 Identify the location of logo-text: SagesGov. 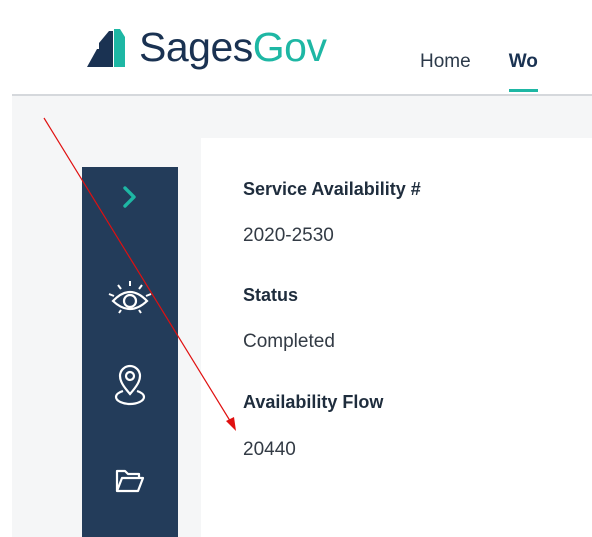
(233, 46).